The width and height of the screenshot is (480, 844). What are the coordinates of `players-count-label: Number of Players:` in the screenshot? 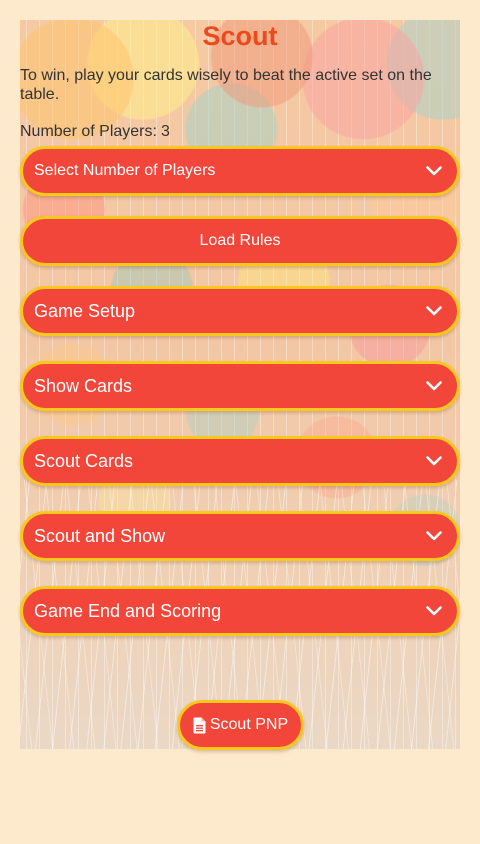 It's located at (88, 131).